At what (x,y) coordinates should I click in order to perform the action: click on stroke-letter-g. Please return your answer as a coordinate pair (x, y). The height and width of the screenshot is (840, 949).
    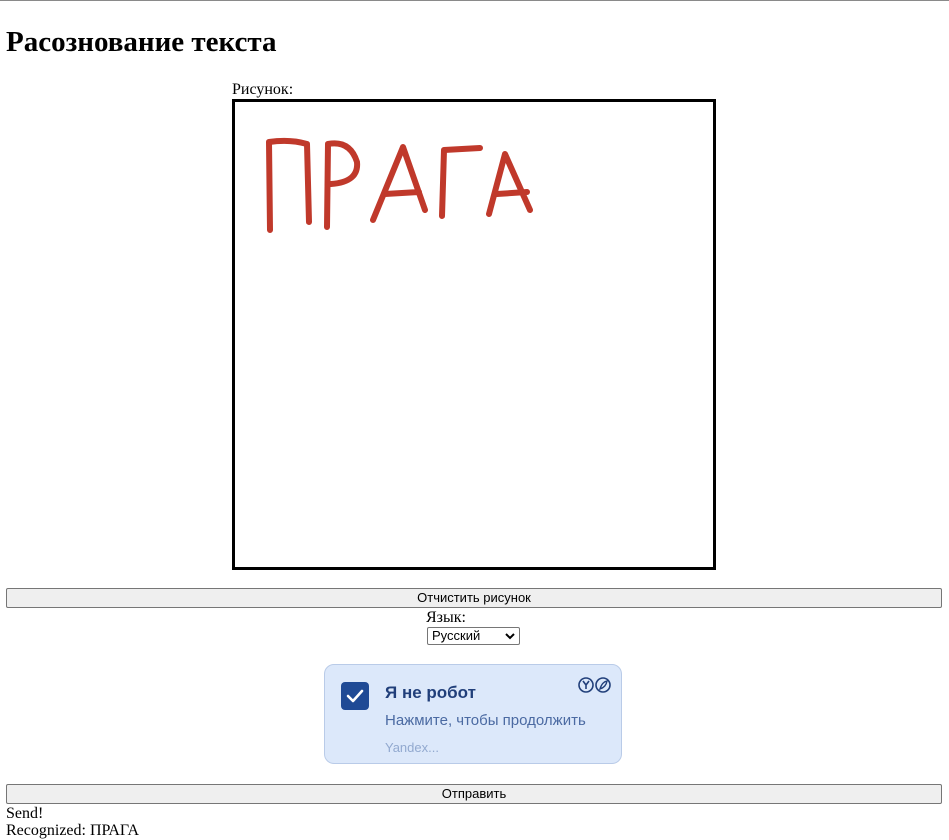
    Looking at the image, I should click on (461, 182).